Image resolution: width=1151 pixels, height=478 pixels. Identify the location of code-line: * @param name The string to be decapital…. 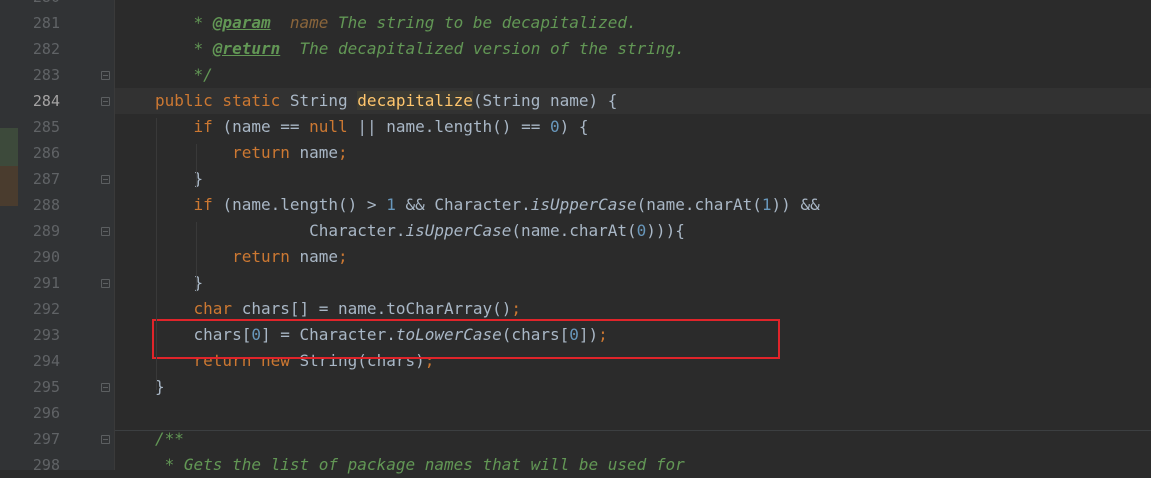
(633, 23).